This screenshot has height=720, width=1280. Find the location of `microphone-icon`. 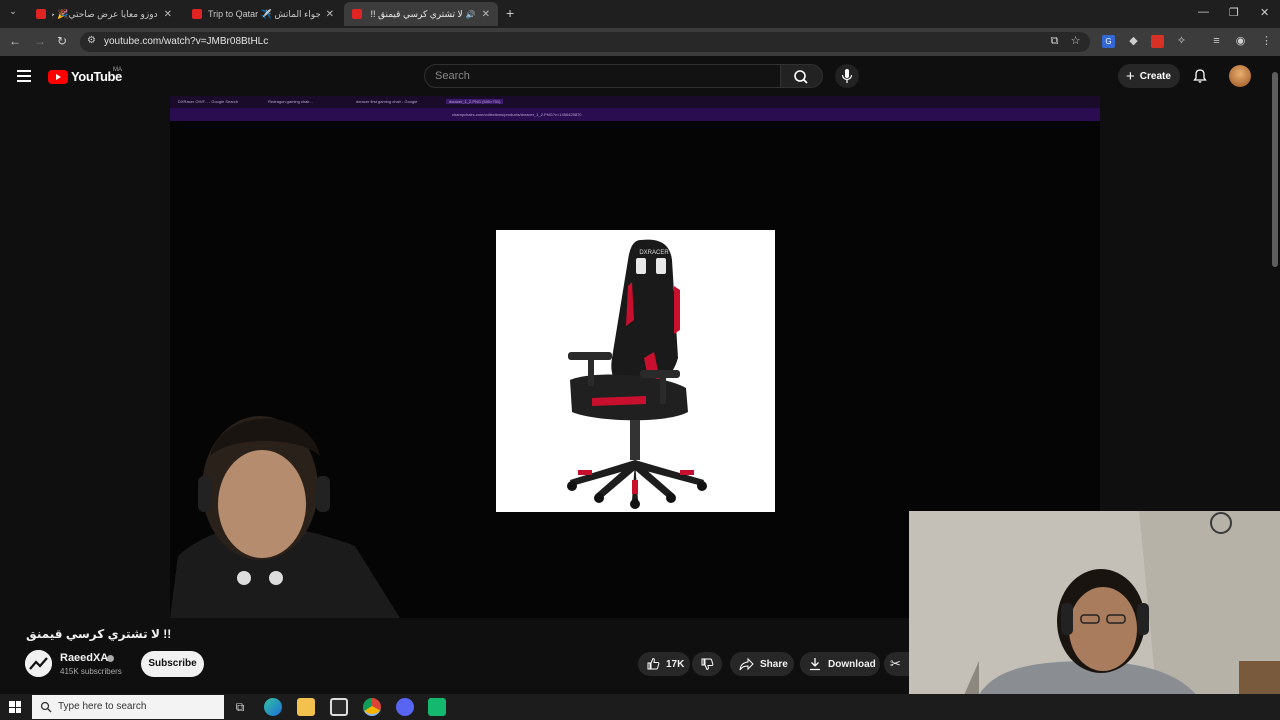

microphone-icon is located at coordinates (847, 76).